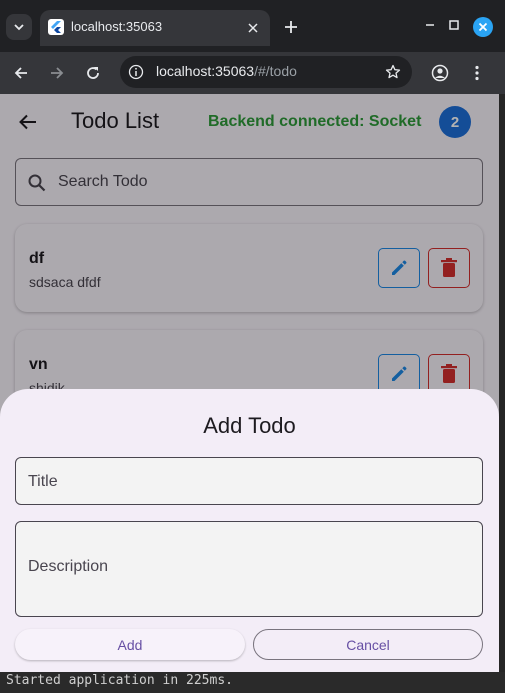  I want to click on chevron-down-icon, so click(19, 27).